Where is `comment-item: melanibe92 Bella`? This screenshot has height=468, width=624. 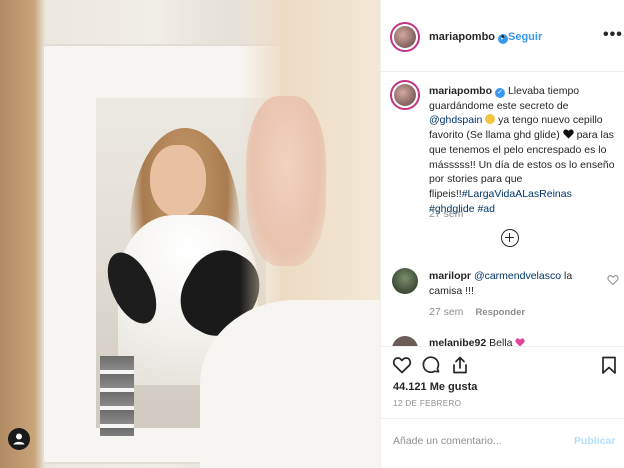
comment-item: melanibe92 Bella is located at coordinates (502, 340).